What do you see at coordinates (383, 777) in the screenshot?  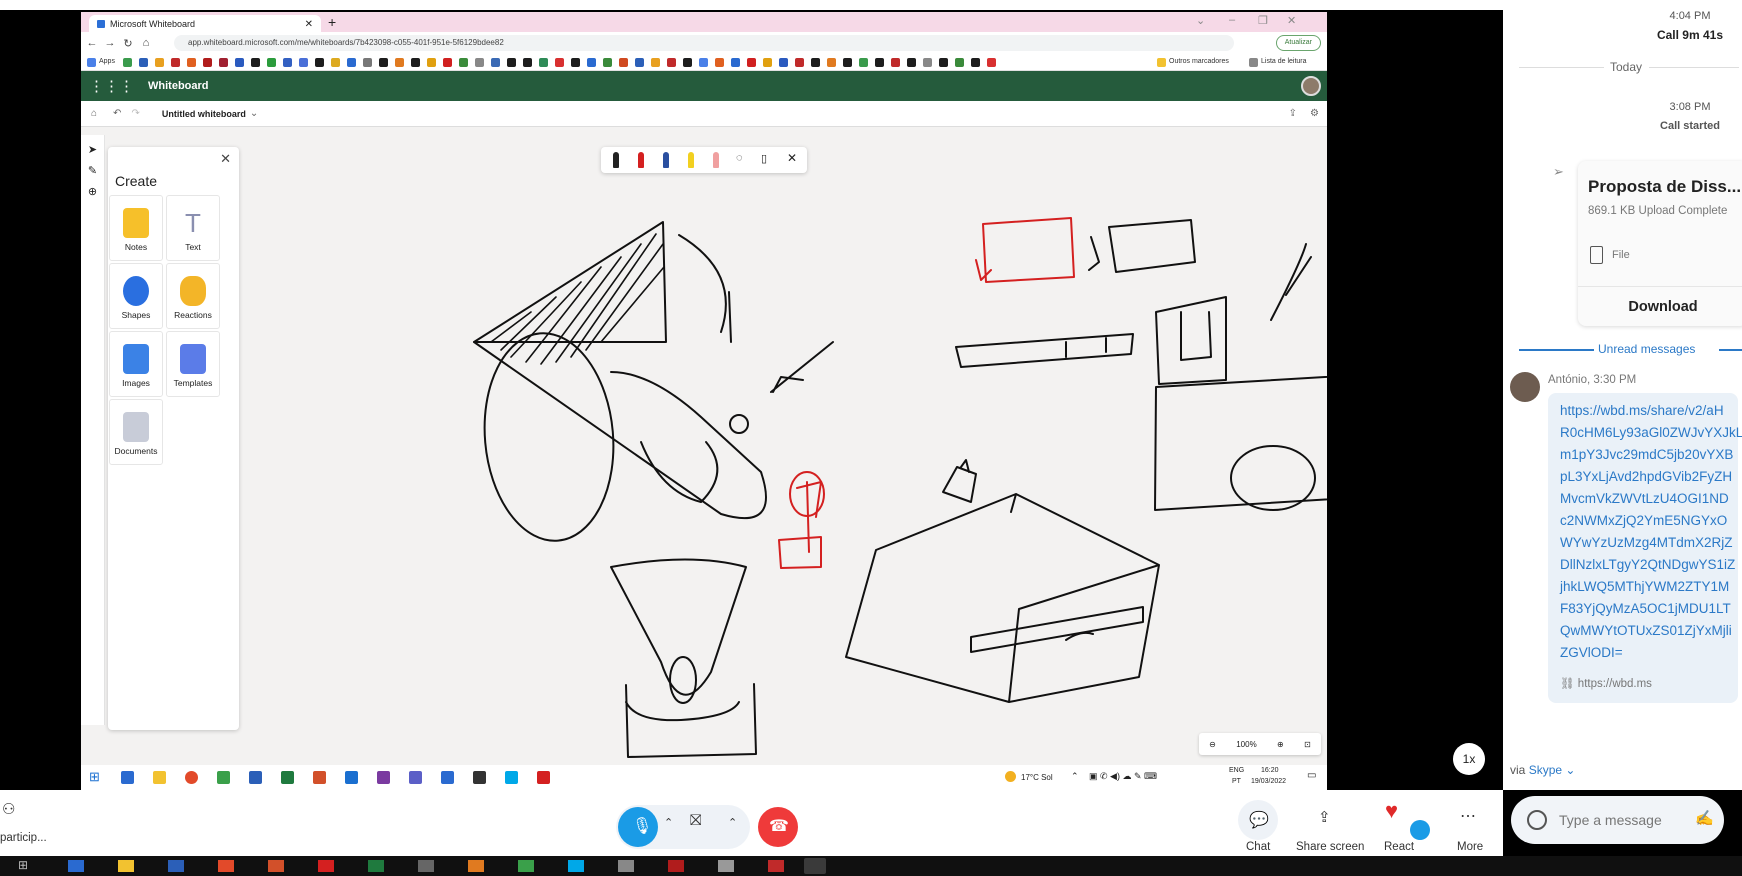 I see `onenote-icon` at bounding box center [383, 777].